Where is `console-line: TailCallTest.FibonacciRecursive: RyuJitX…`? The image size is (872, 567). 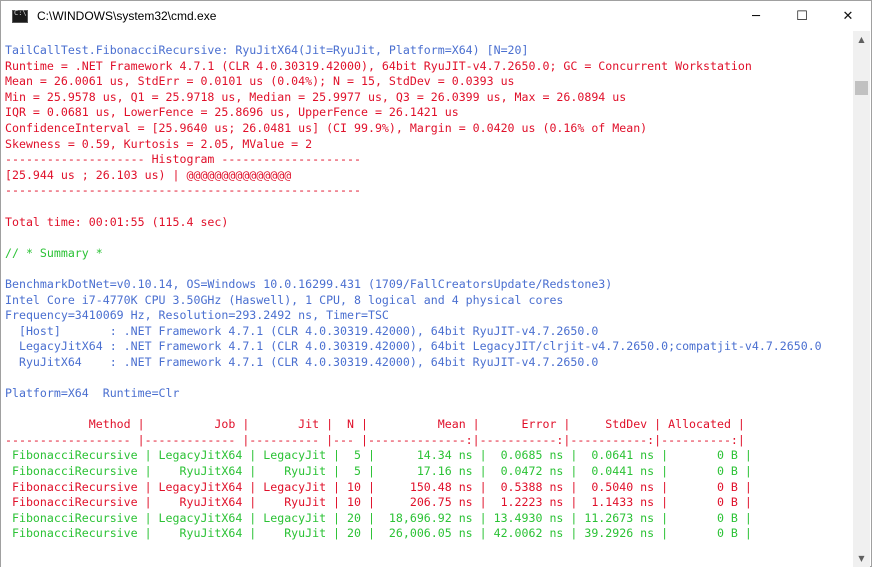
console-line: TailCallTest.FibonacciRecursive: RyuJitX… is located at coordinates (267, 50).